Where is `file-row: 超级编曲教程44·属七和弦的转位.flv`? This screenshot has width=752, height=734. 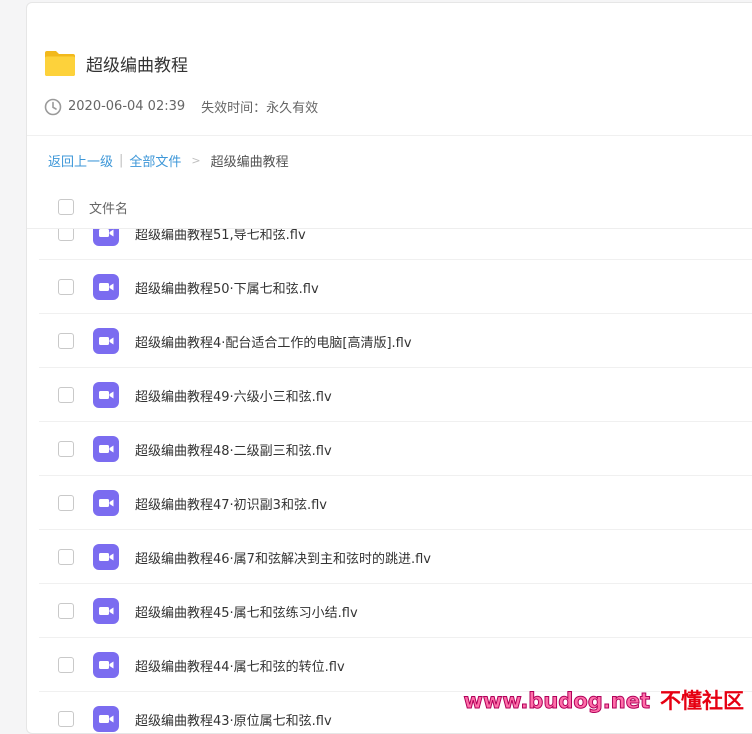
file-row: 超级编曲教程44·属七和弦的转位.flv is located at coordinates (389, 665).